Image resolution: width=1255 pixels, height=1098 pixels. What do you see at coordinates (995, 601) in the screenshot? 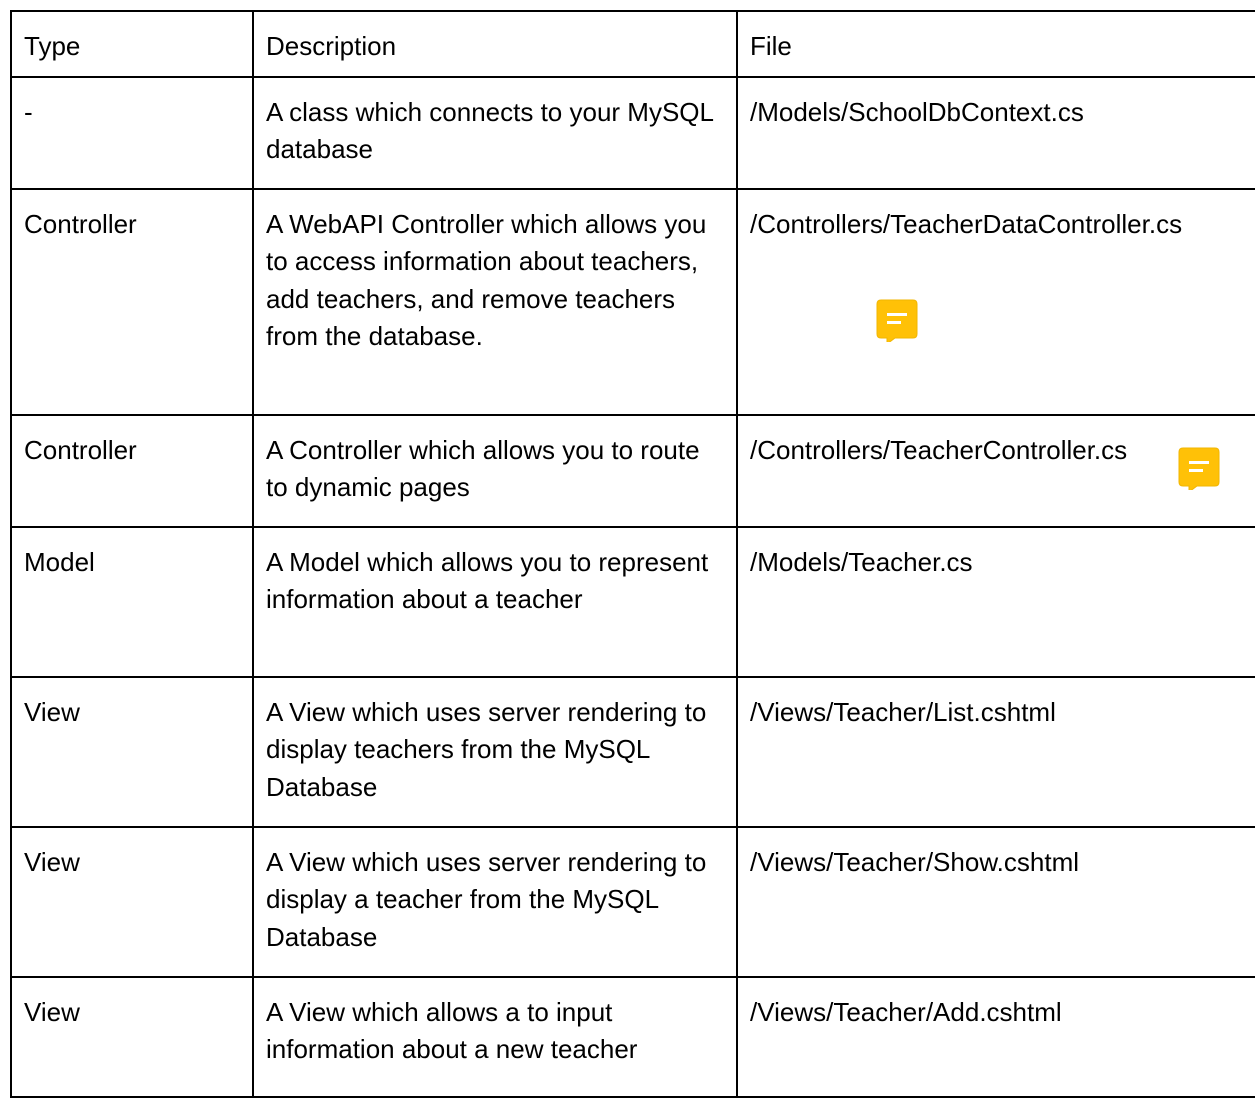
I see `cell-file: /Models/Teacher.cs` at bounding box center [995, 601].